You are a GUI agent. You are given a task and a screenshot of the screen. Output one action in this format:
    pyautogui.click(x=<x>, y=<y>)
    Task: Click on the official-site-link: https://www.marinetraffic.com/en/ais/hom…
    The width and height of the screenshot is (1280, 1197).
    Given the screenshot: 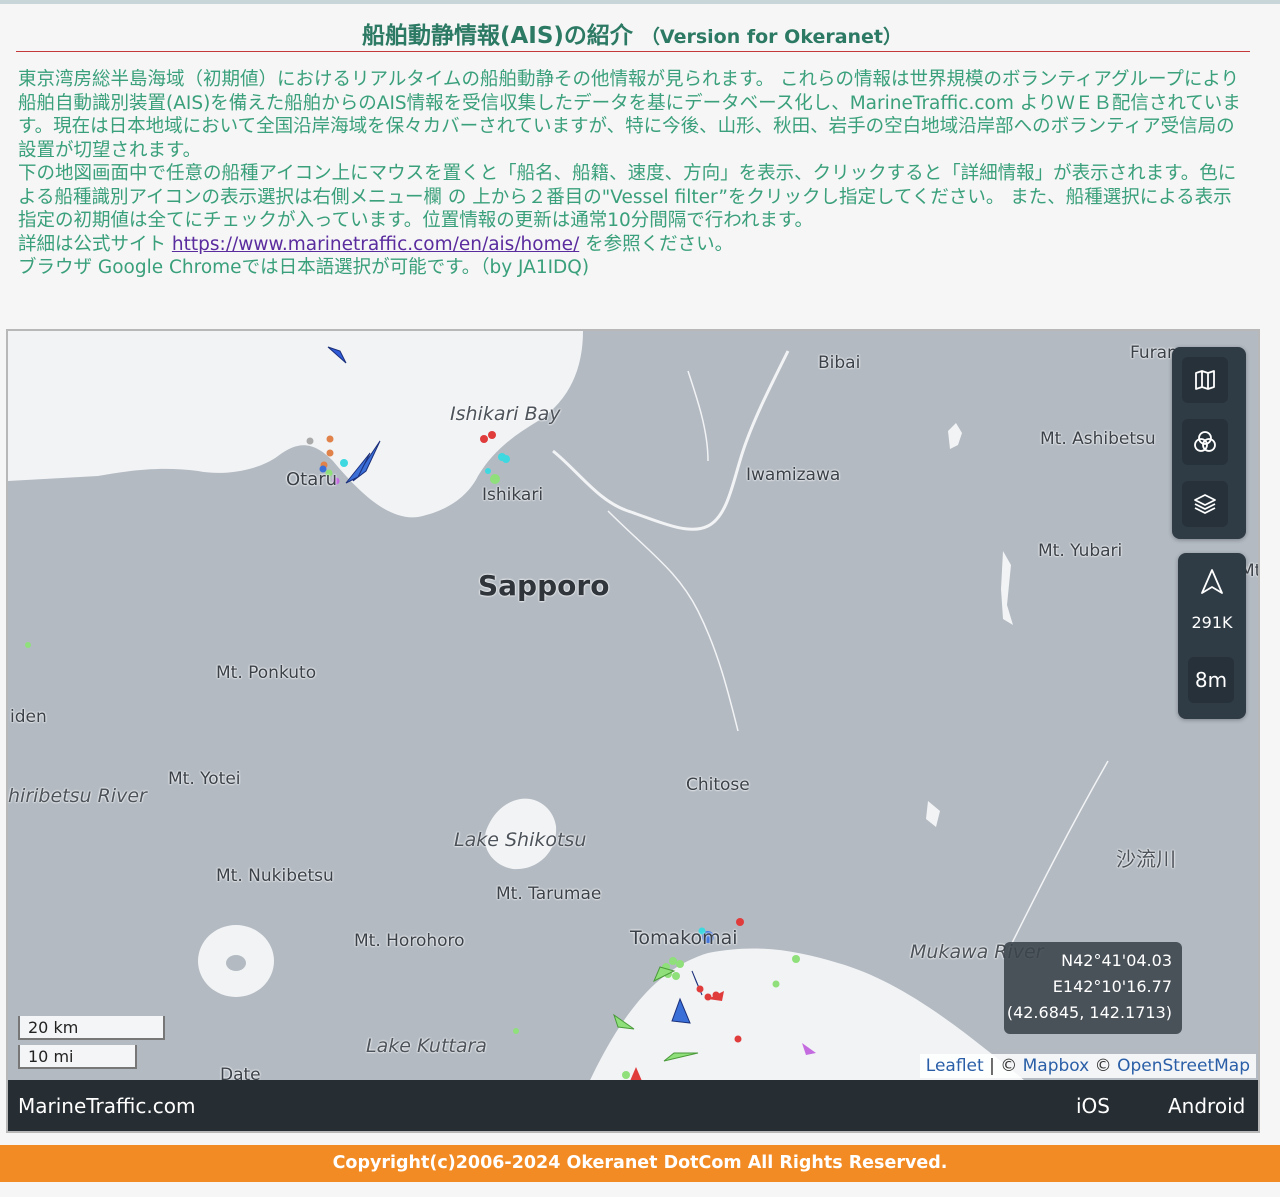 What is the action you would take?
    pyautogui.click(x=375, y=244)
    